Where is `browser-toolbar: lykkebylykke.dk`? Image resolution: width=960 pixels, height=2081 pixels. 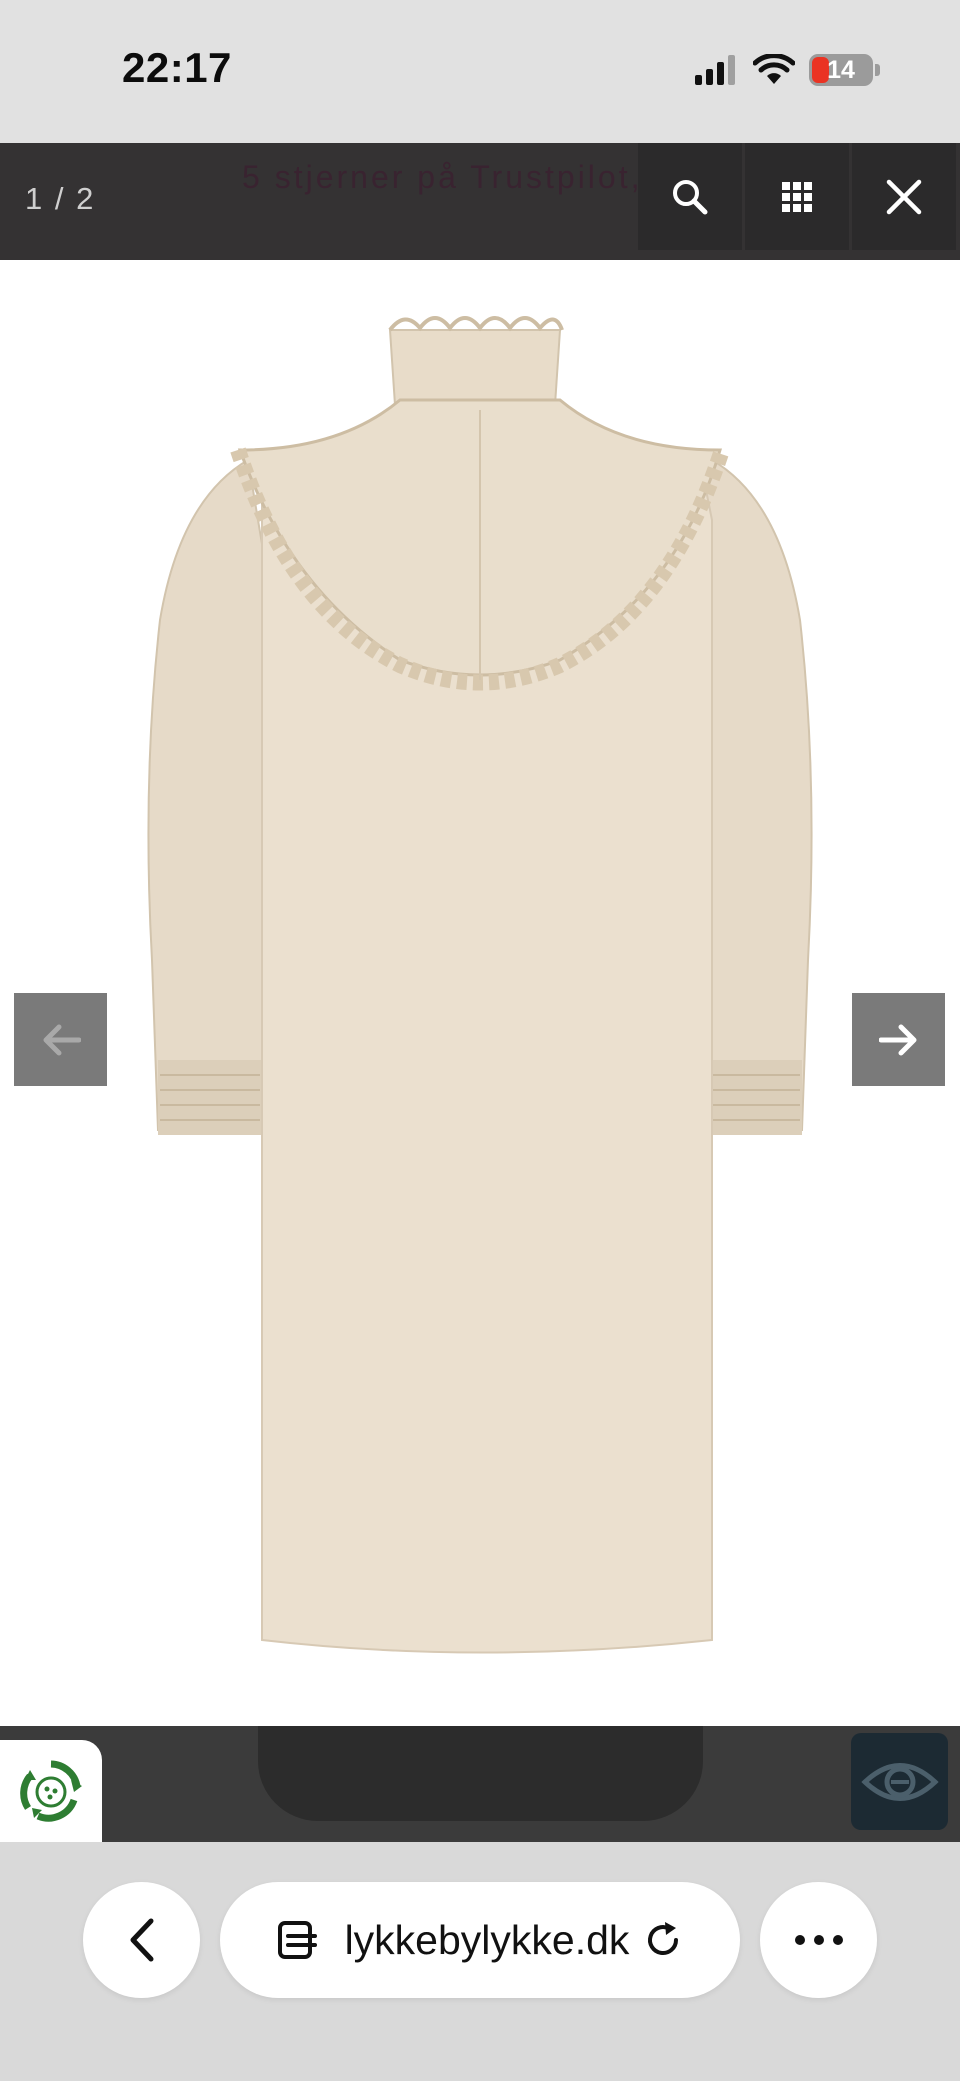 browser-toolbar: lykkebylykke.dk is located at coordinates (480, 1961).